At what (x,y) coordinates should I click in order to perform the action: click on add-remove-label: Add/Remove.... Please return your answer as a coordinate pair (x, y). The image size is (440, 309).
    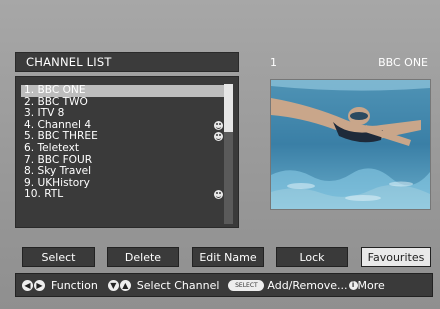
    Looking at the image, I should click on (307, 285).